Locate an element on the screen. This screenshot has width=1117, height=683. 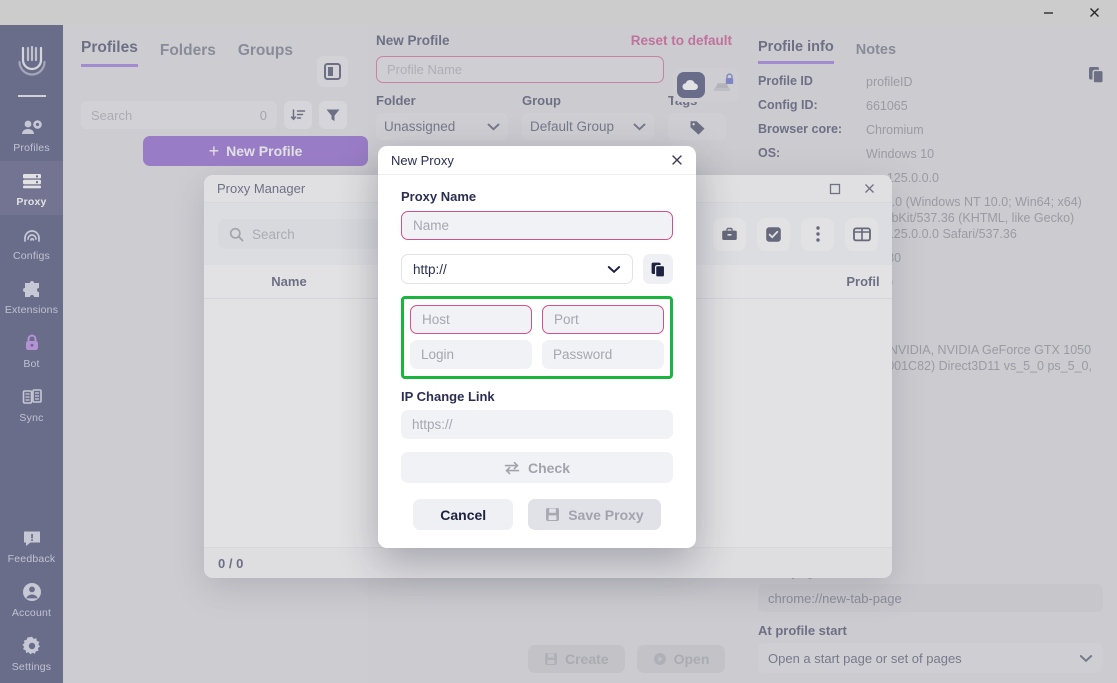
group-select: Default Group is located at coordinates (588, 126).